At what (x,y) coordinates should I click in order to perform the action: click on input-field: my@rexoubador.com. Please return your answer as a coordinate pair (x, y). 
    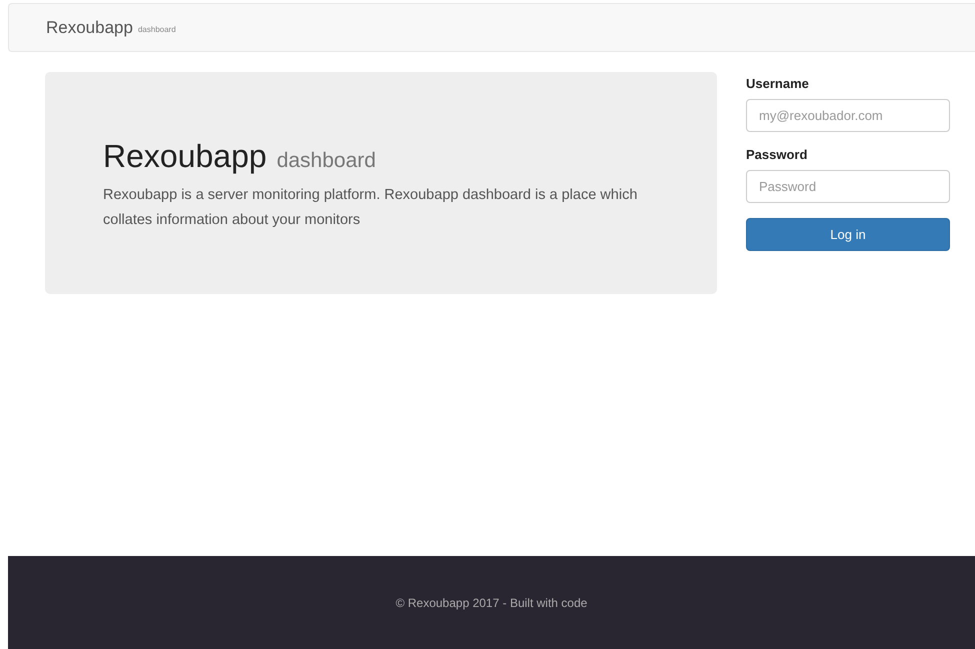
    Looking at the image, I should click on (848, 115).